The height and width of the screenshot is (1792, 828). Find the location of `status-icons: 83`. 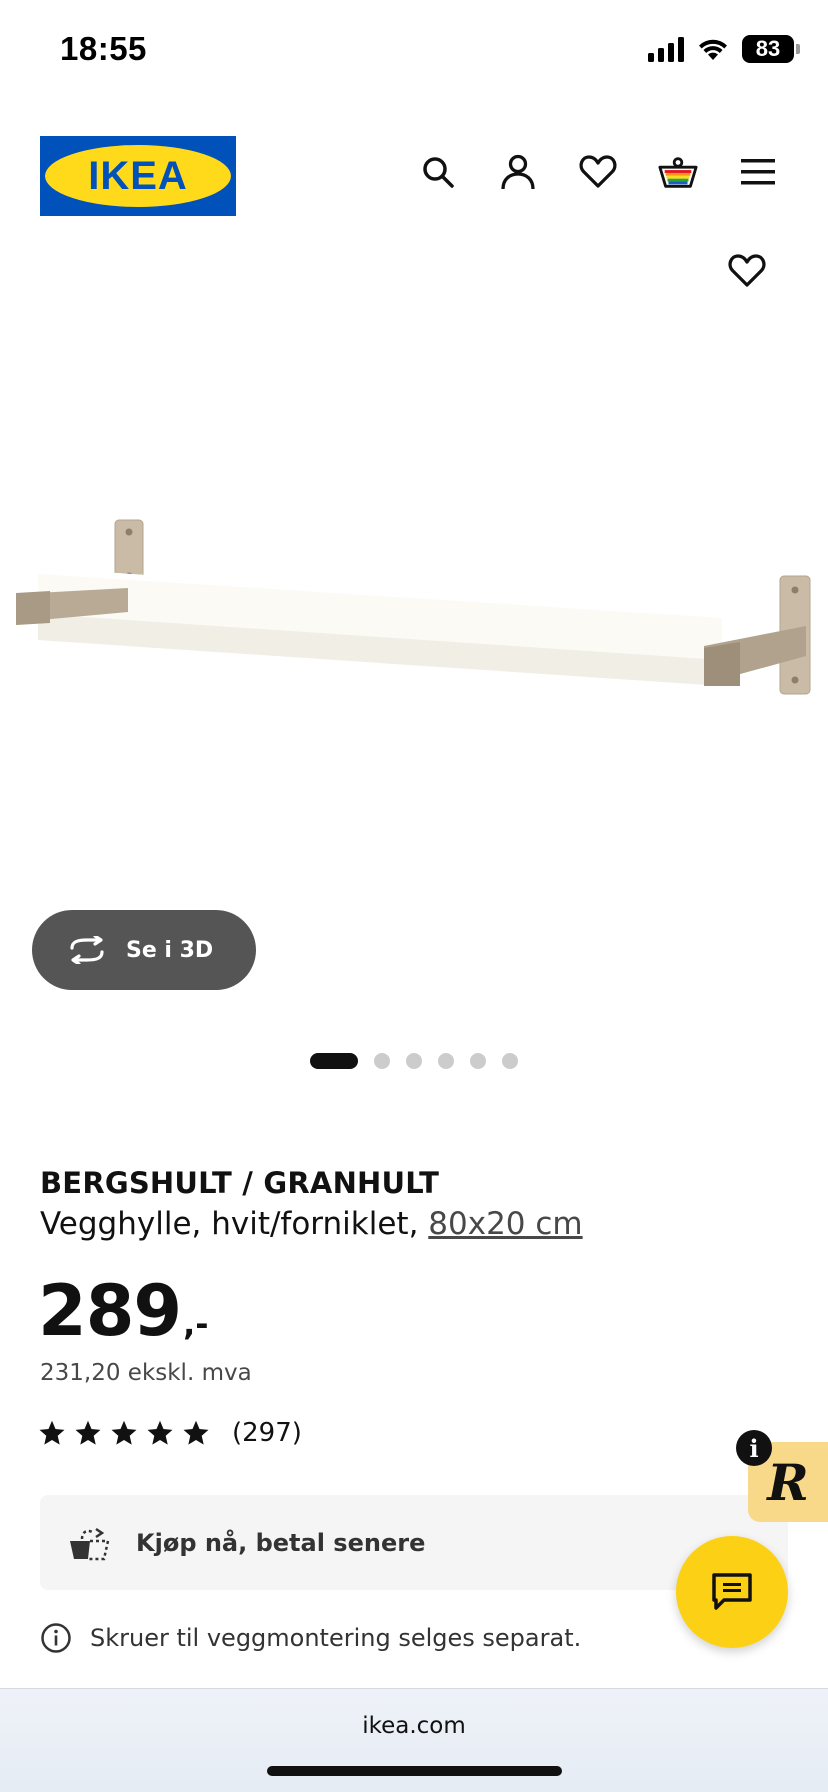

status-icons: 83 is located at coordinates (724, 49).